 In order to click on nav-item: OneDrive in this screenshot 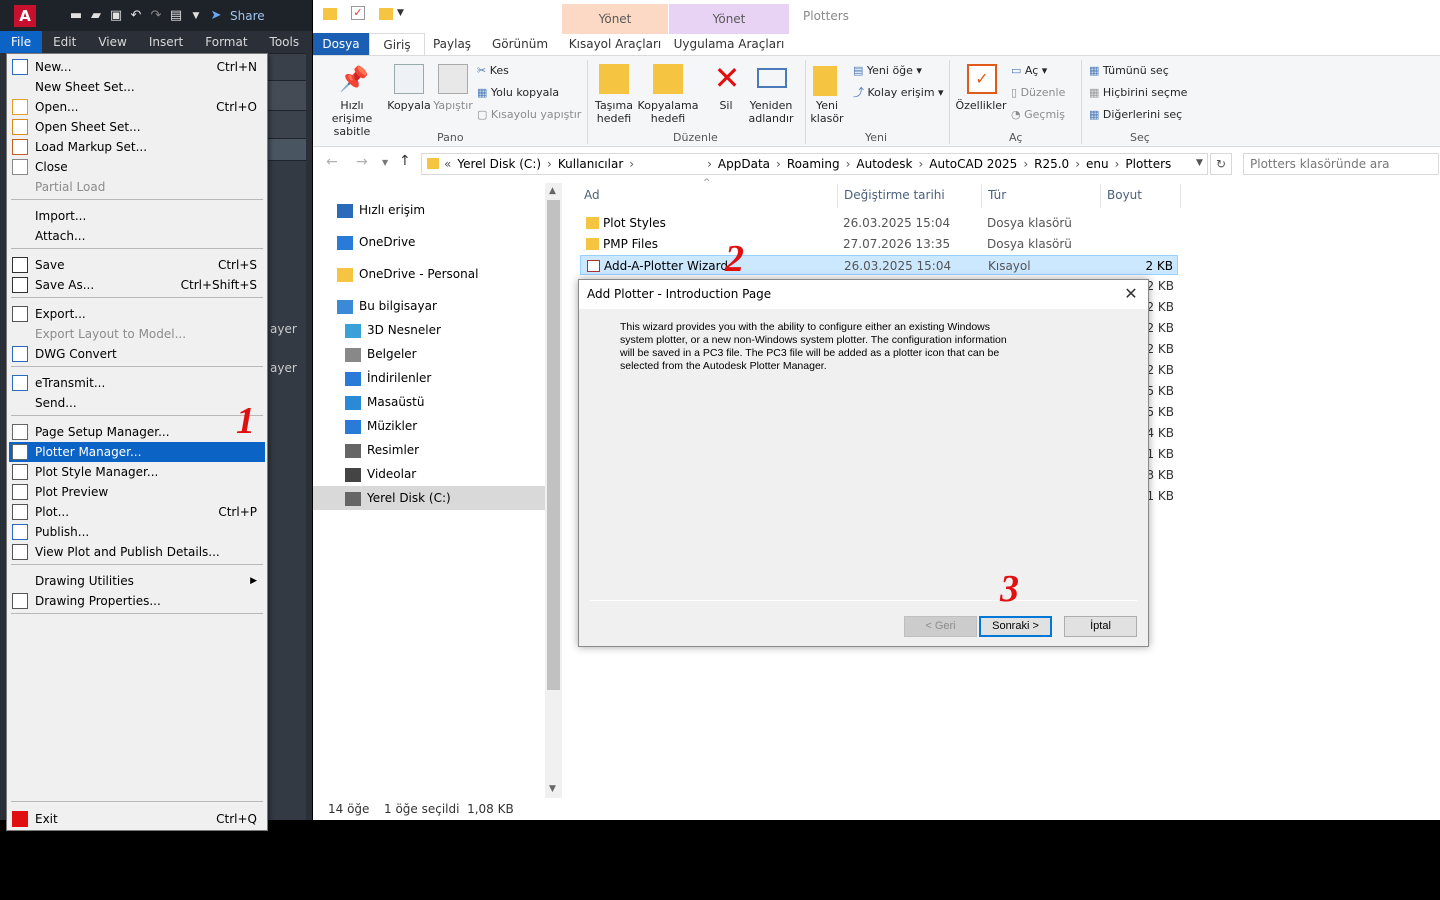, I will do `click(376, 242)`.